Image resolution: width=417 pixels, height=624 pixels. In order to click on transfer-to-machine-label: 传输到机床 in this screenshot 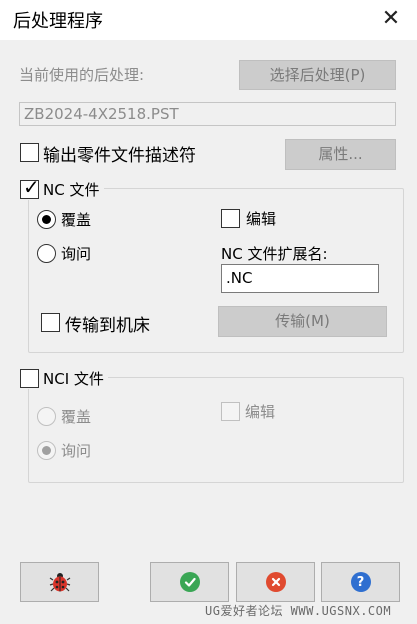, I will do `click(107, 326)`.